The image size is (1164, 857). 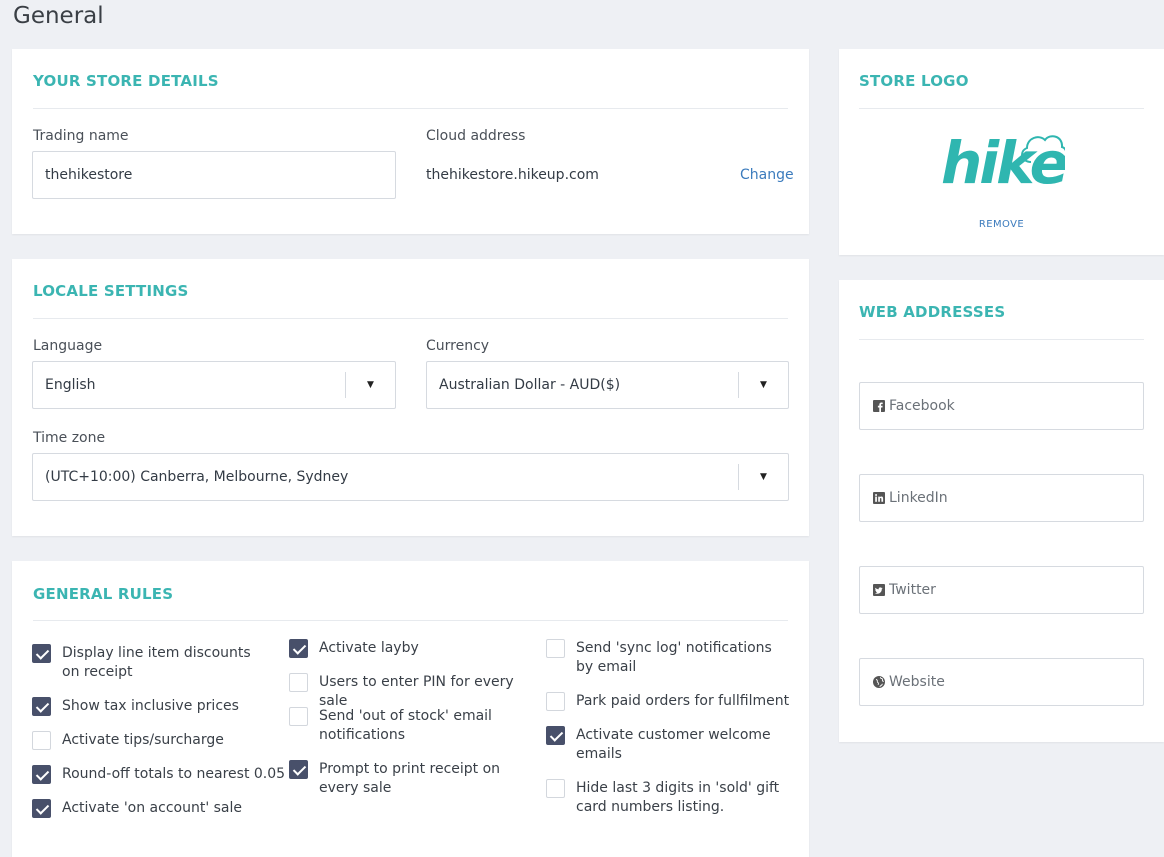 I want to click on trading-name-label: Trading name, so click(x=81, y=136).